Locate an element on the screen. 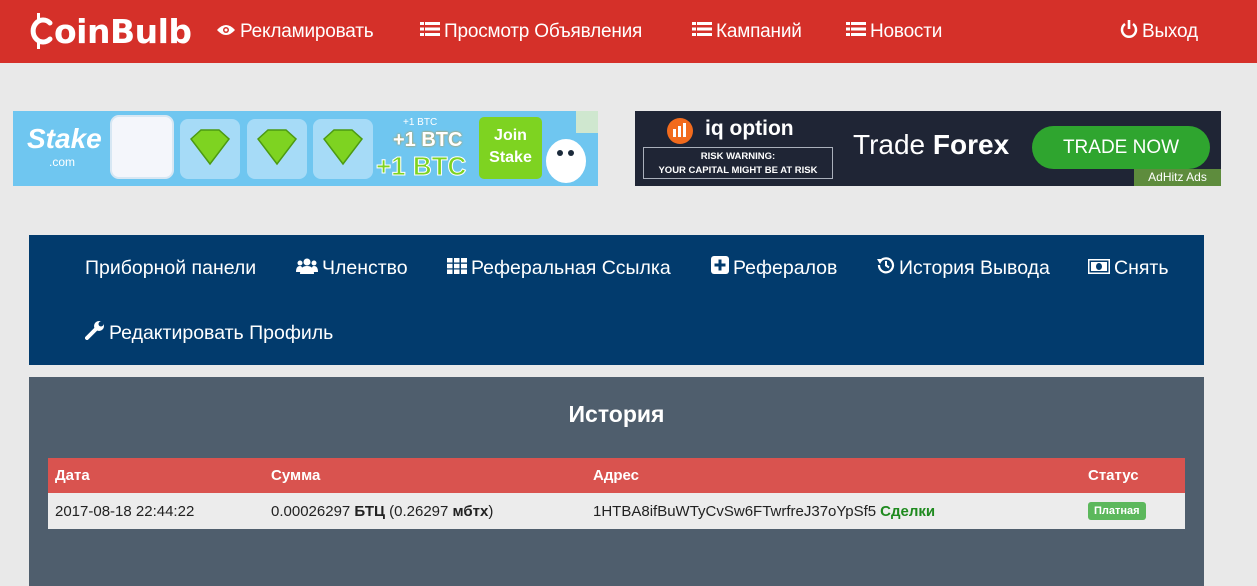 This screenshot has width=1257, height=586. dash-nav-edit-profile-label: Редактировать Профиль is located at coordinates (221, 332).